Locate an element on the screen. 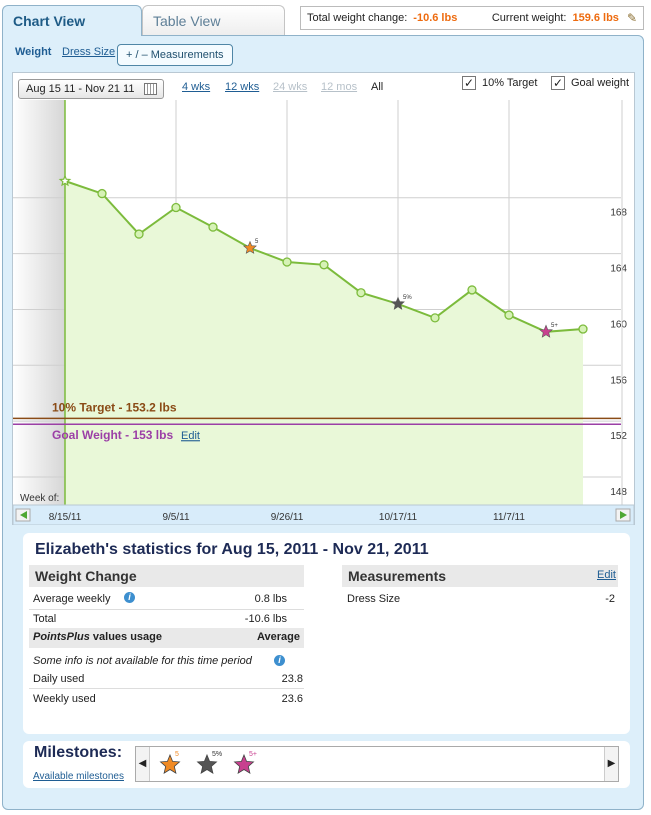 The image size is (651, 815). dress-size-value: -2 is located at coordinates (610, 599).